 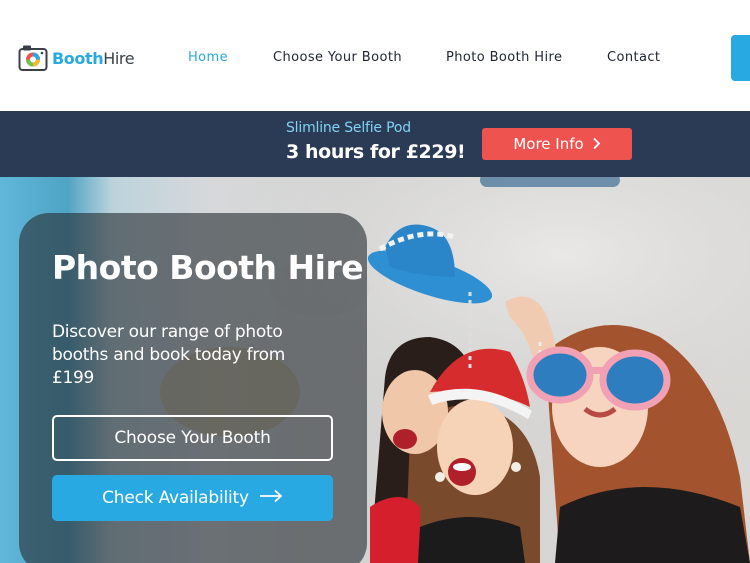 What do you see at coordinates (633, 57) in the screenshot?
I see `nav-item-contact: Contact` at bounding box center [633, 57].